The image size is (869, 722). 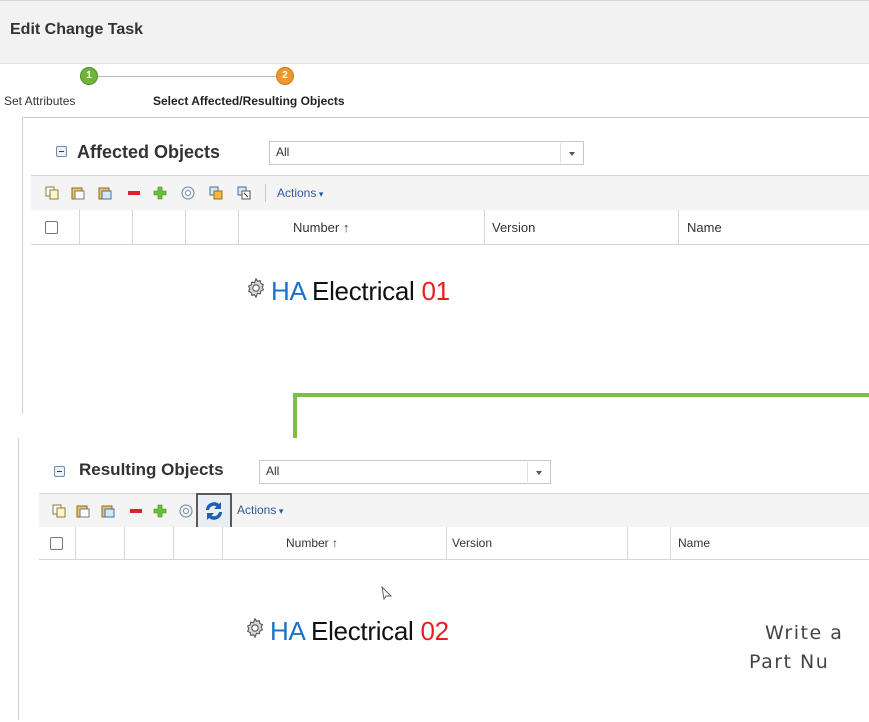 I want to click on wizard-step-1-label: Set Attributes, so click(x=39, y=101).